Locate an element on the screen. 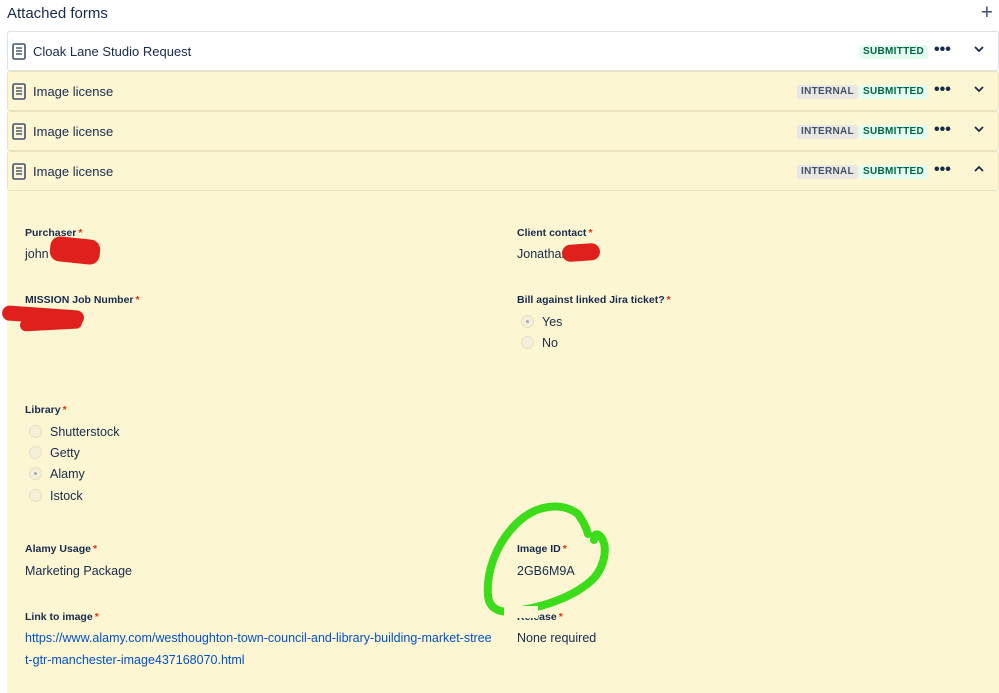 Image resolution: width=999 pixels, height=693 pixels. radio-shutterstock is located at coordinates (35, 431).